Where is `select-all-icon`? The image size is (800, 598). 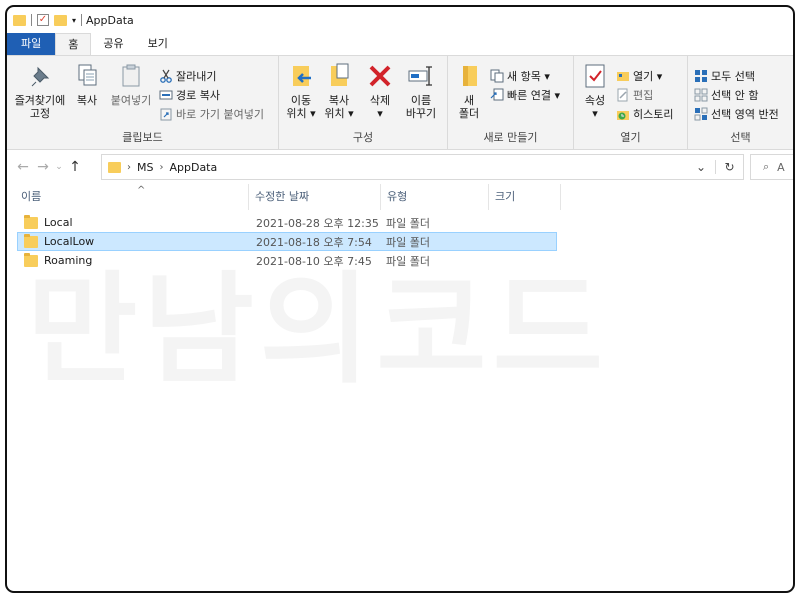 select-all-icon is located at coordinates (701, 76).